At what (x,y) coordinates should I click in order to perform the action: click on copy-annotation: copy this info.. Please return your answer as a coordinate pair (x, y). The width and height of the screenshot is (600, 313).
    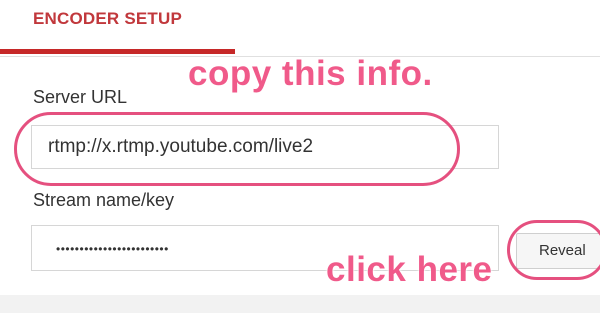
    Looking at the image, I should click on (310, 73).